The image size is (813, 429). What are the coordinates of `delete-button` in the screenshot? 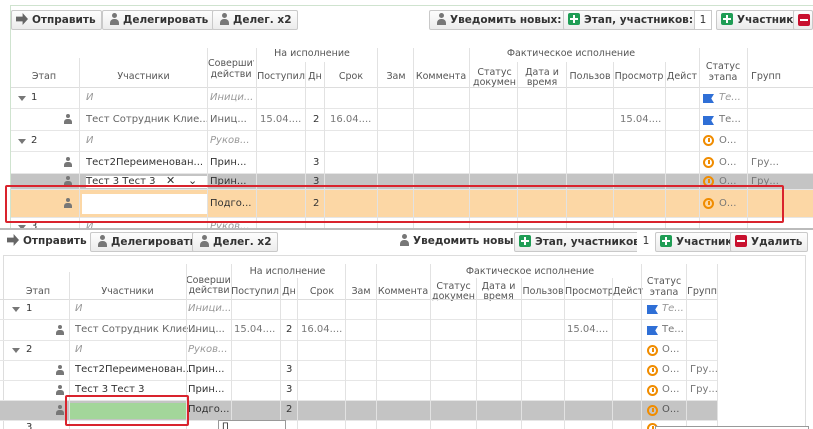 It's located at (803, 20).